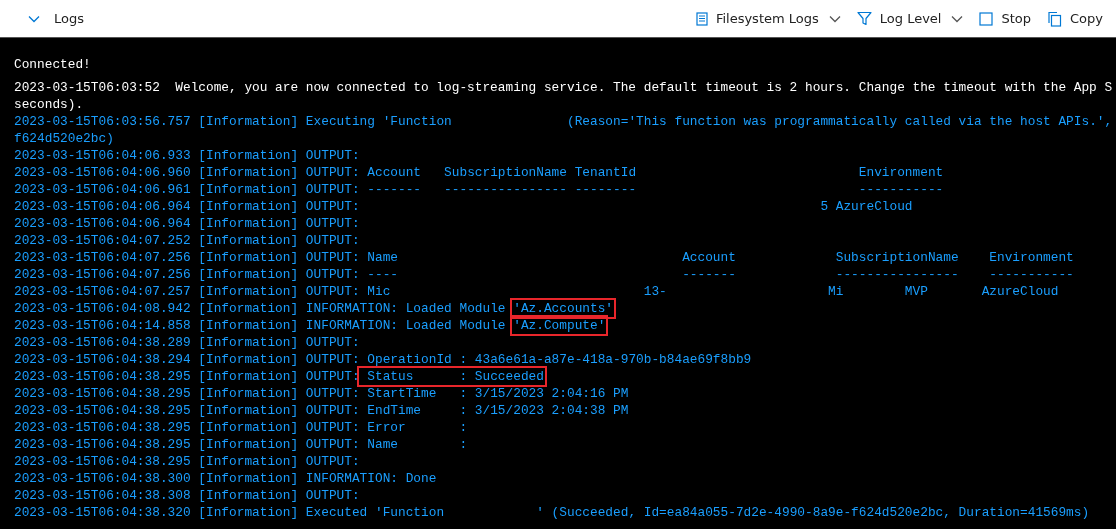  I want to click on copy-icon, so click(1054, 18).